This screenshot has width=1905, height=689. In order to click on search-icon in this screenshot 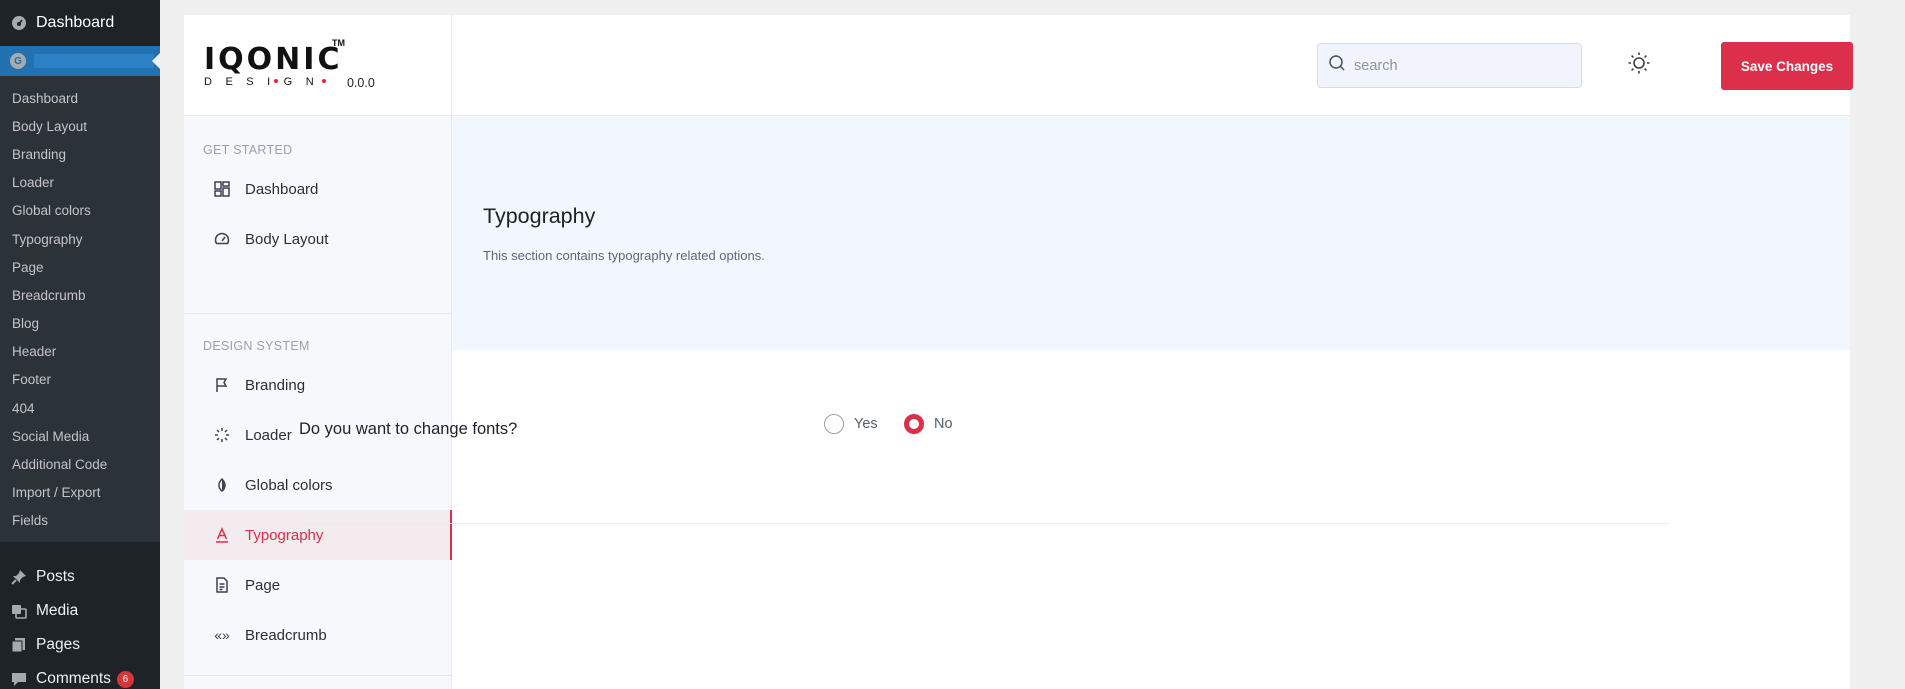, I will do `click(1337, 65)`.